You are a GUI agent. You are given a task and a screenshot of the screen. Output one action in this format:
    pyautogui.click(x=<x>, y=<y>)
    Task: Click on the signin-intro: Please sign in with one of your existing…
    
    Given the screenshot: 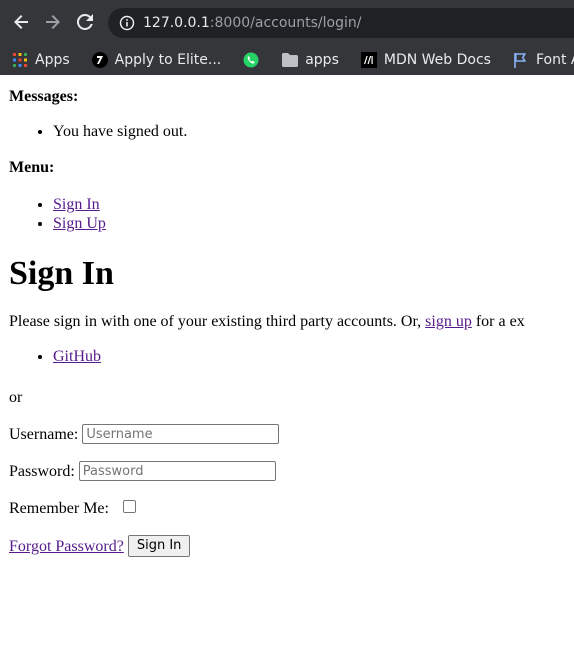 What is the action you would take?
    pyautogui.click(x=287, y=321)
    